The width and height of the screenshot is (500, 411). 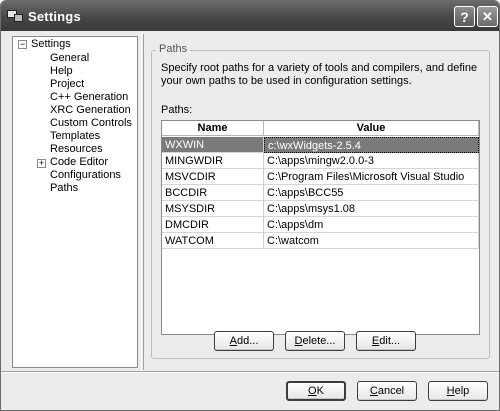 What do you see at coordinates (213, 241) in the screenshot?
I see `cell-name: WATCOM` at bounding box center [213, 241].